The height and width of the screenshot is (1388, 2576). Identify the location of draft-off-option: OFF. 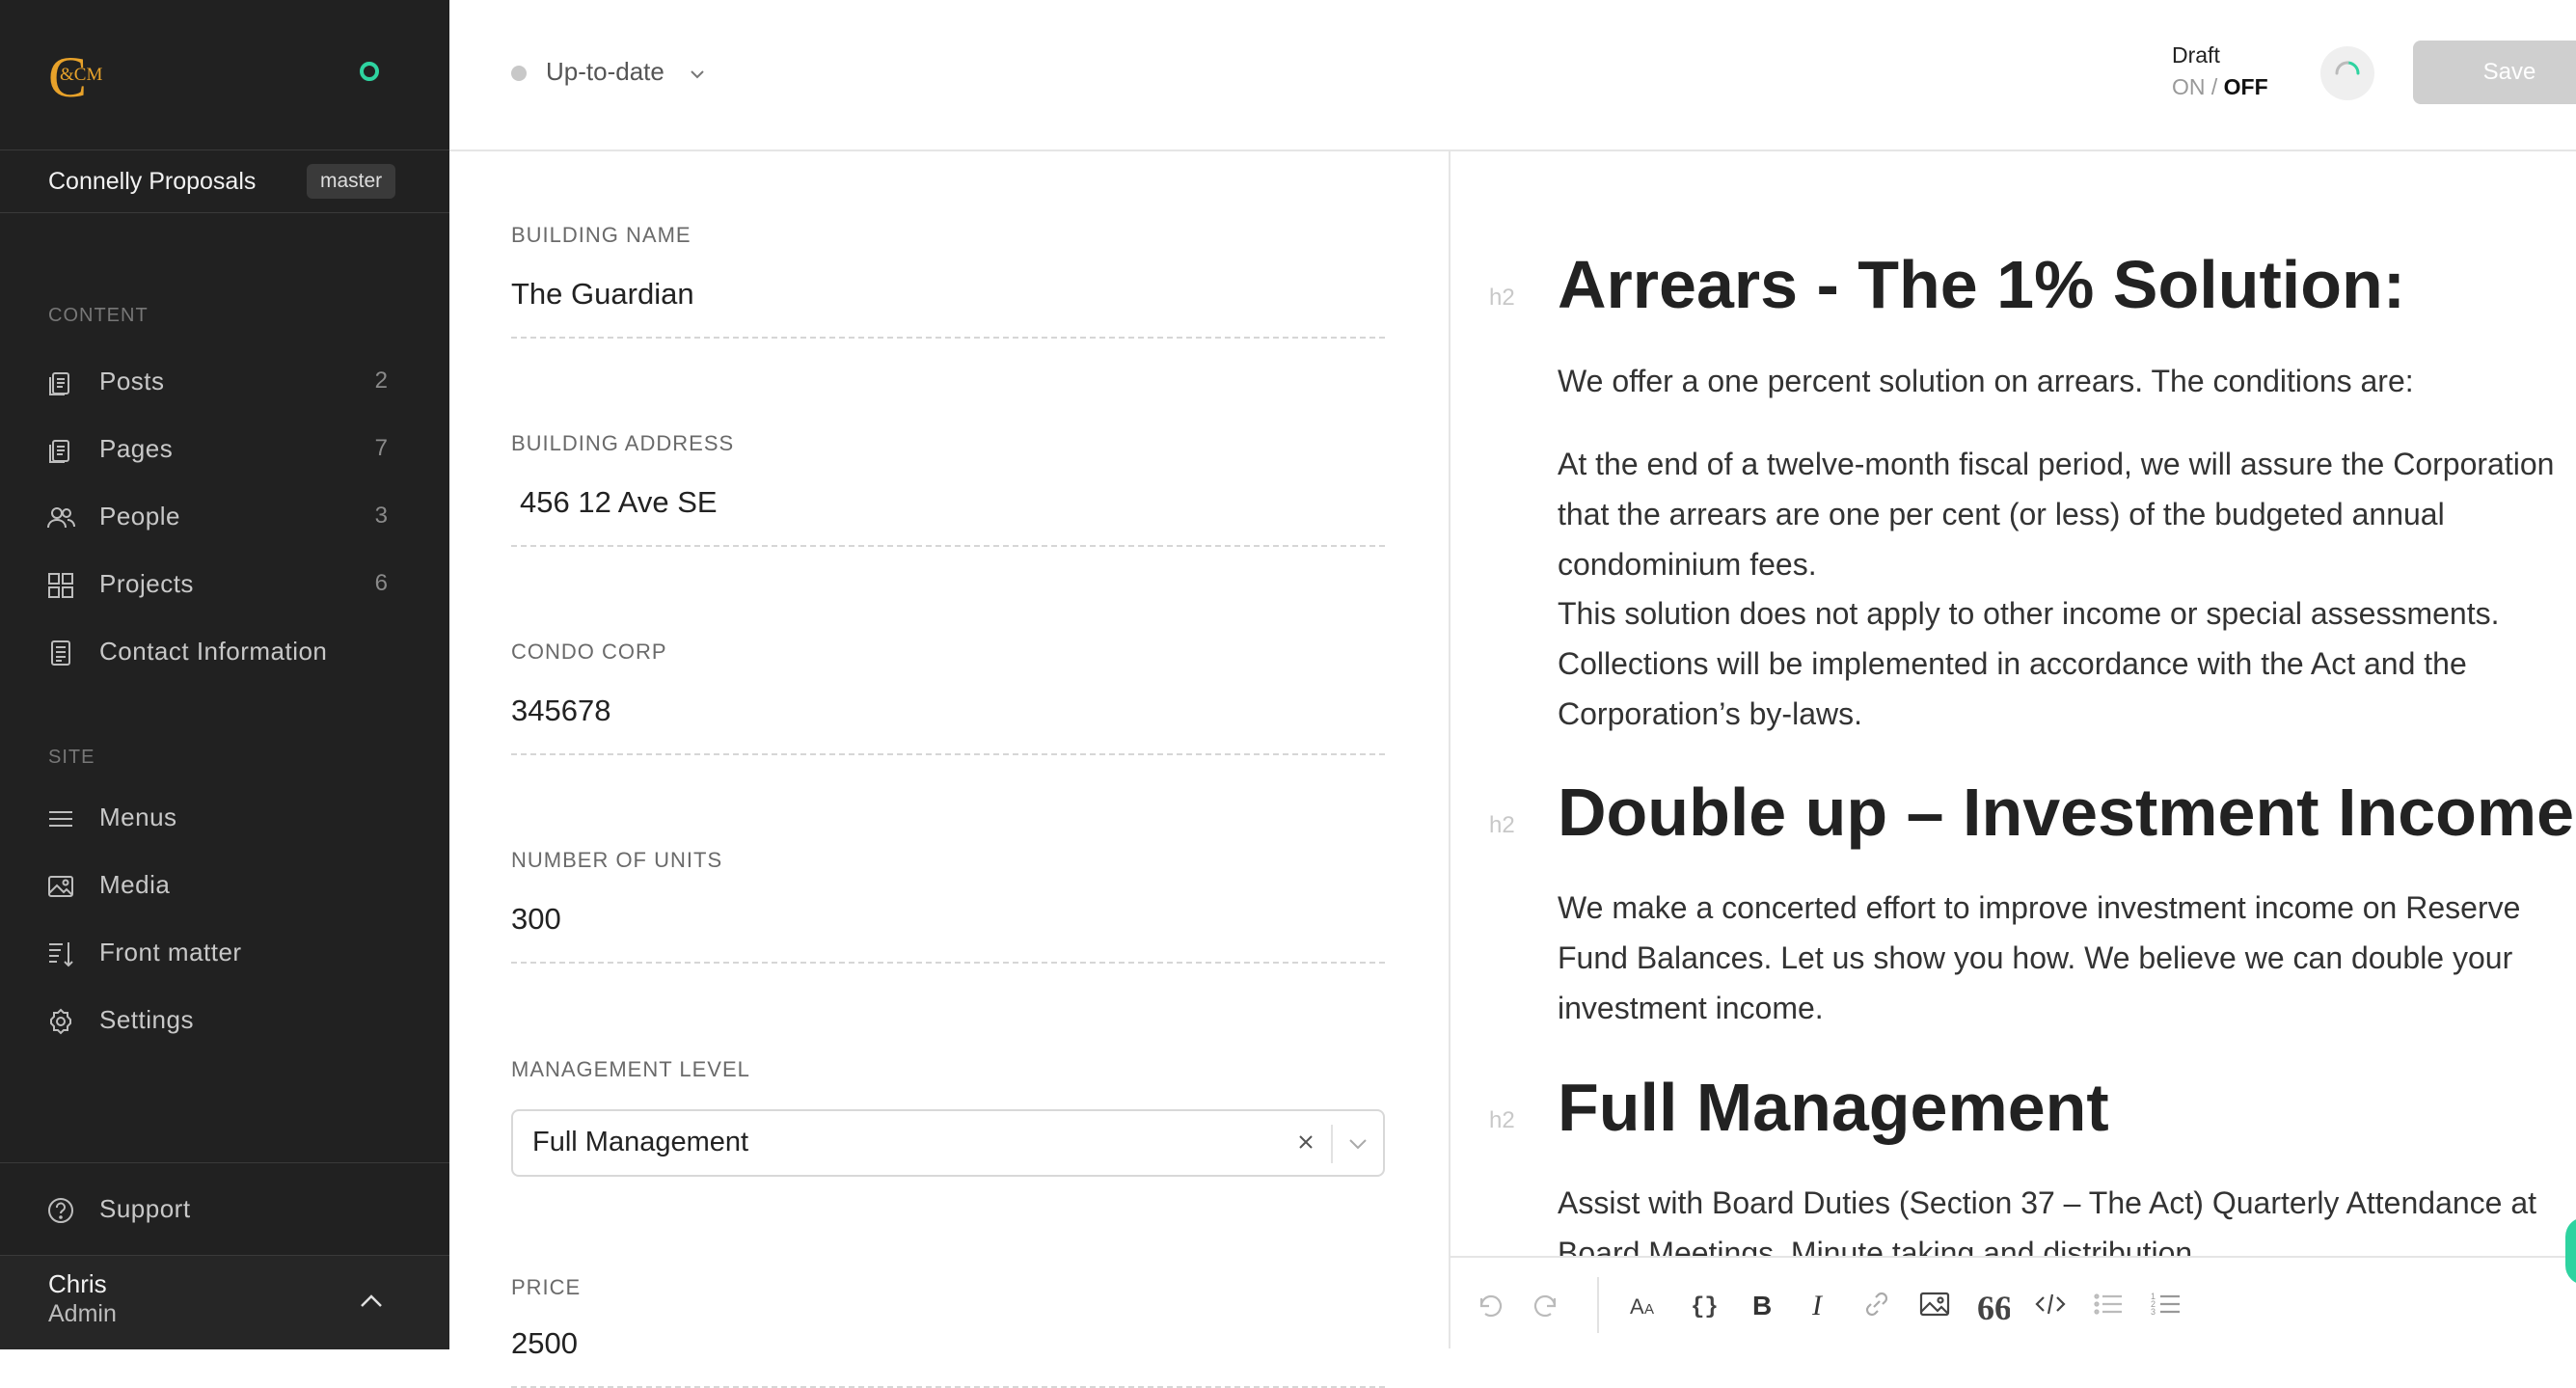
(2246, 87).